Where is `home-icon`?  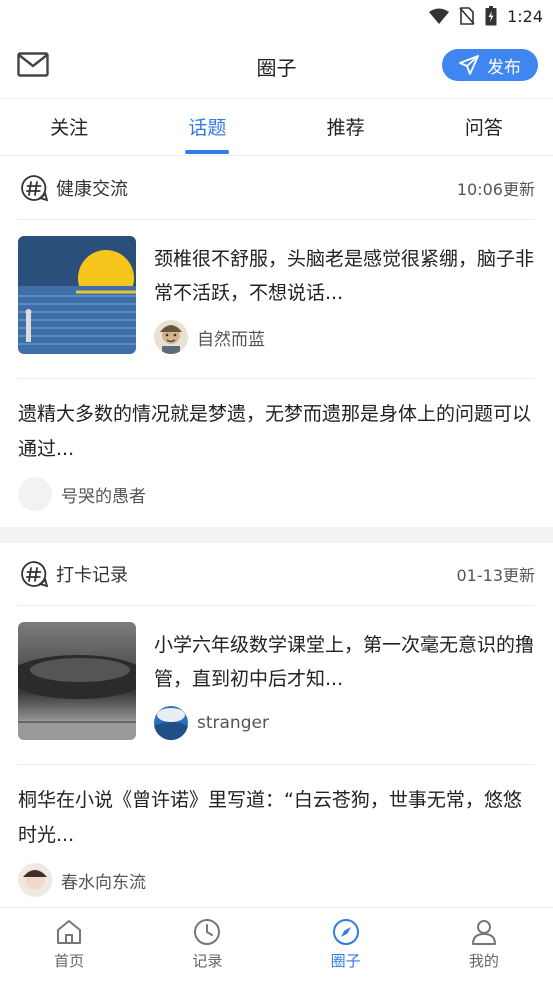
home-icon is located at coordinates (69, 932).